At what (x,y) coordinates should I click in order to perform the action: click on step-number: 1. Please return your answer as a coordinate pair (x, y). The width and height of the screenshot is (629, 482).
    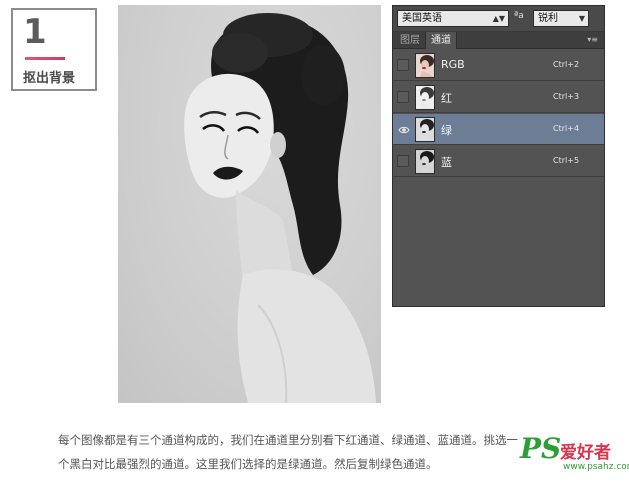
    Looking at the image, I should click on (35, 32).